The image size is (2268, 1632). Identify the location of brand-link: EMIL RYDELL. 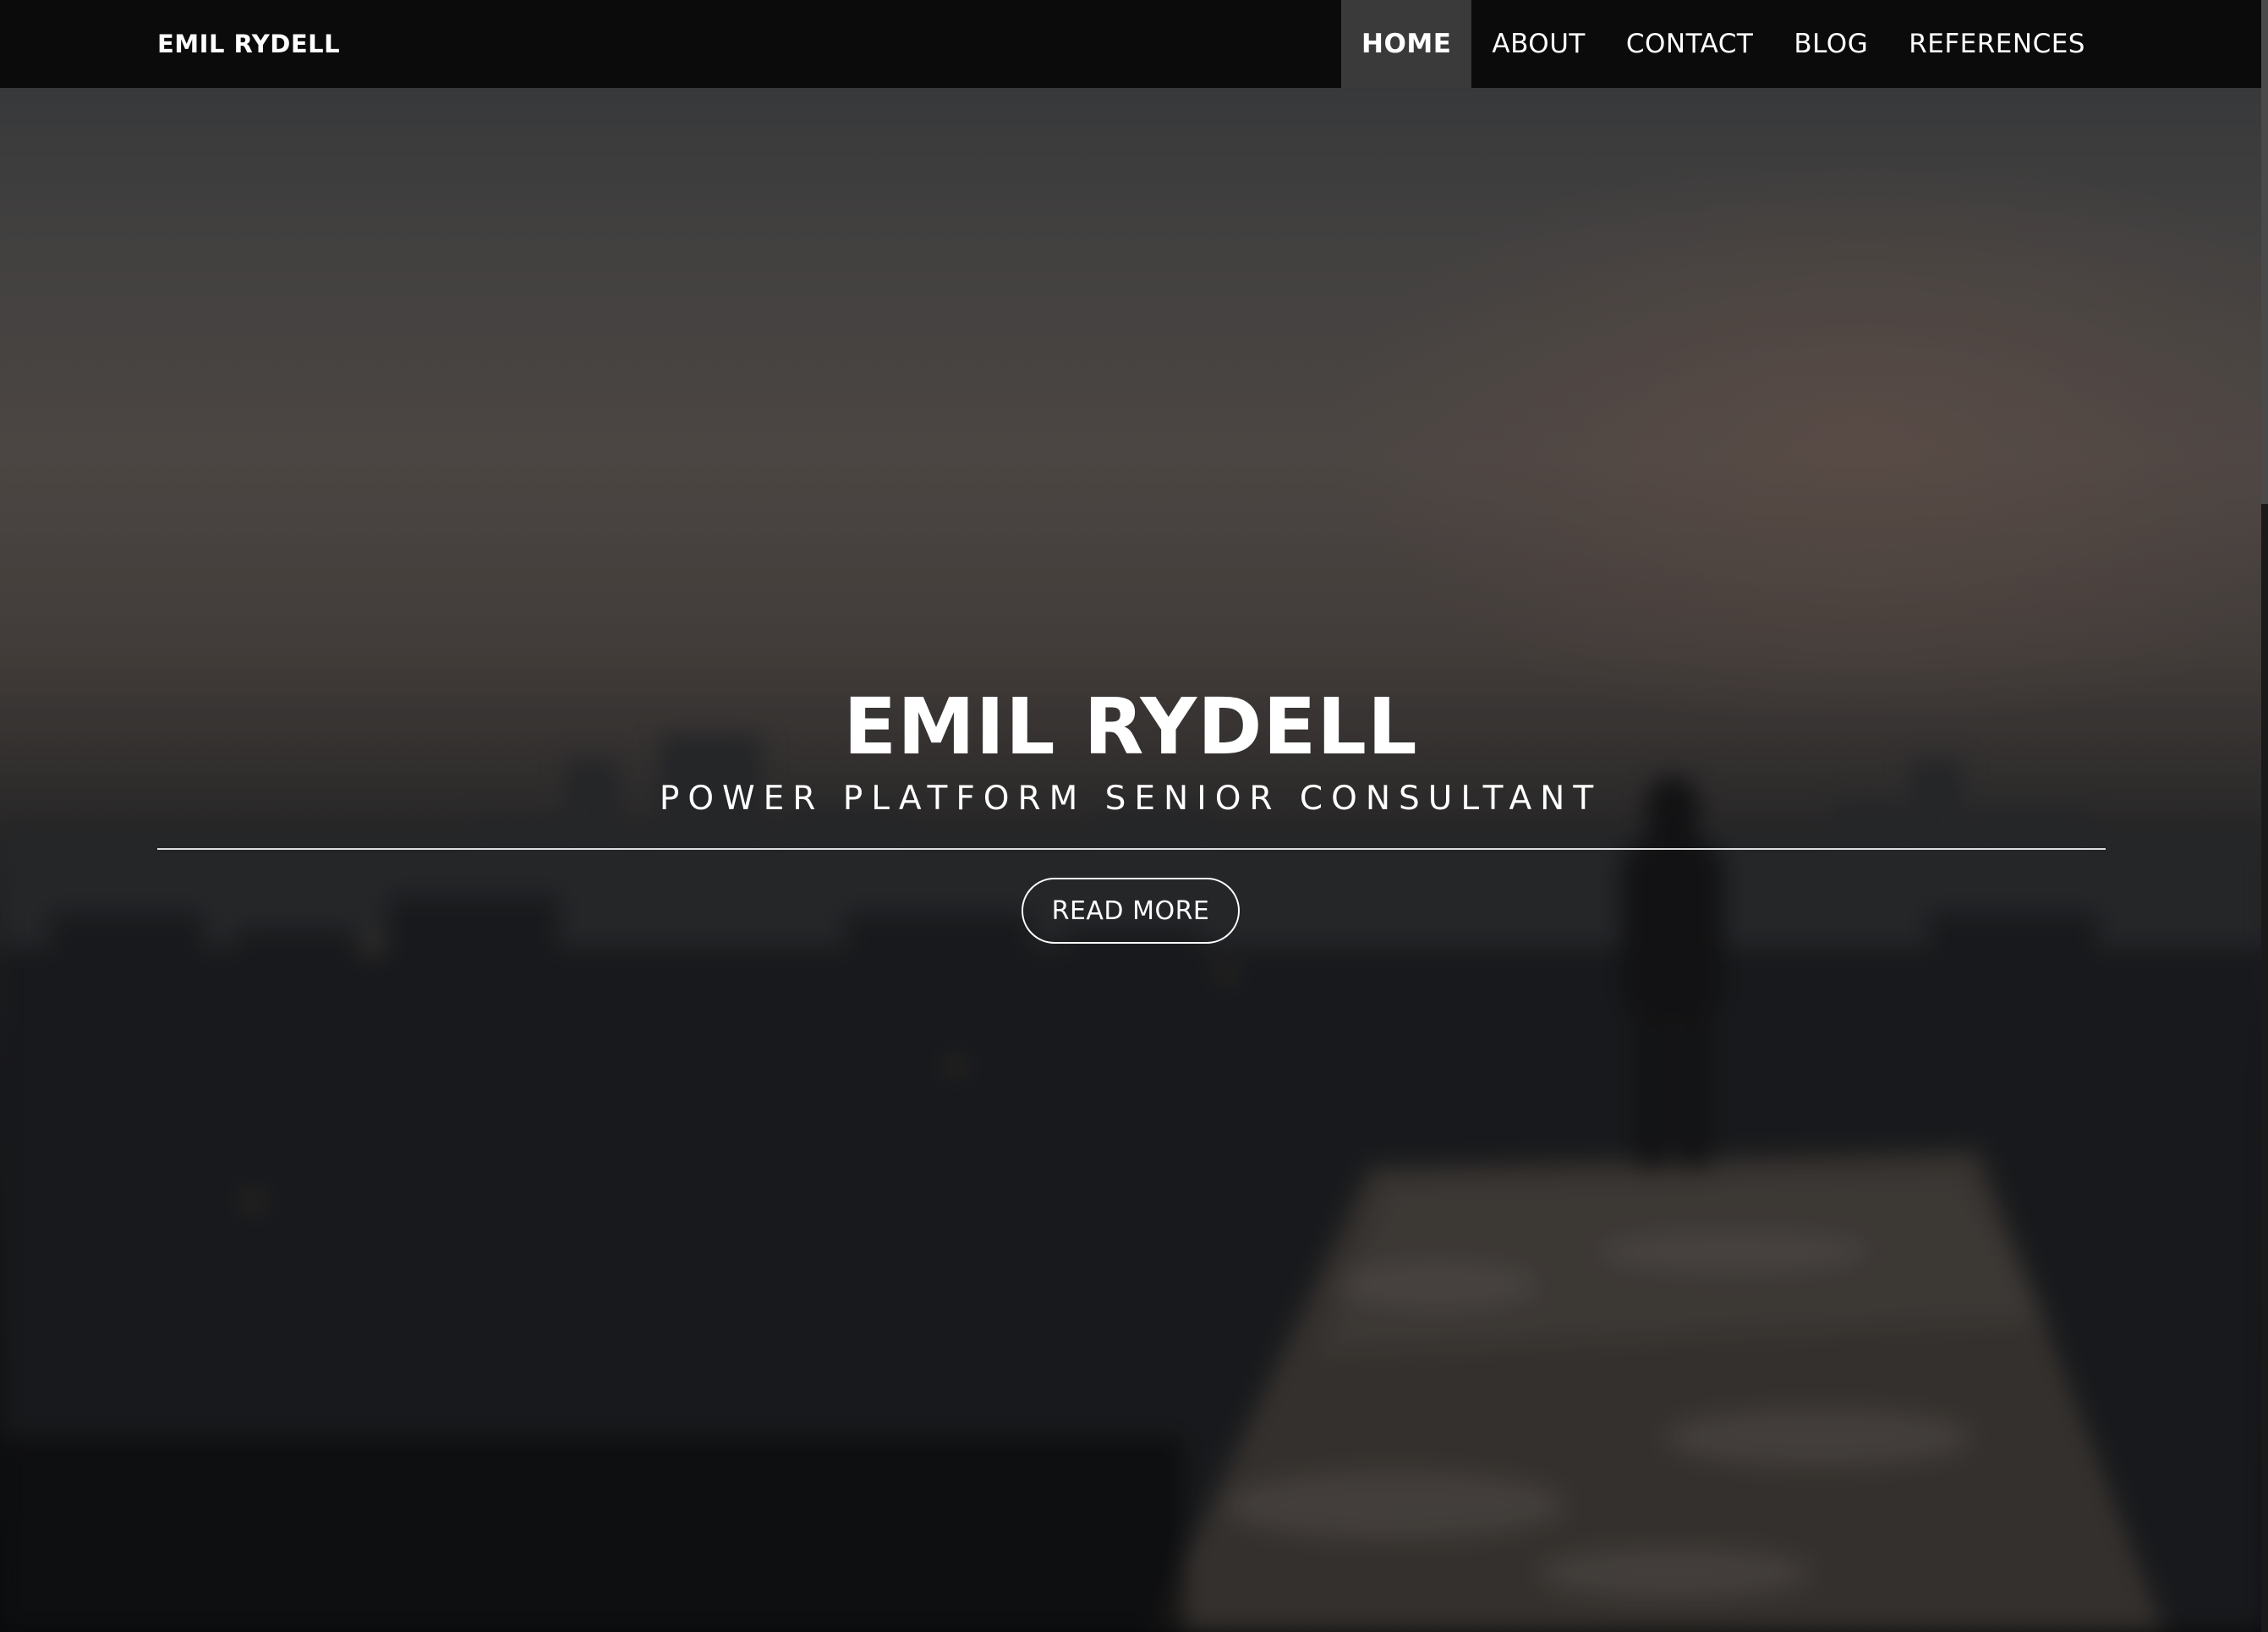
(249, 44).